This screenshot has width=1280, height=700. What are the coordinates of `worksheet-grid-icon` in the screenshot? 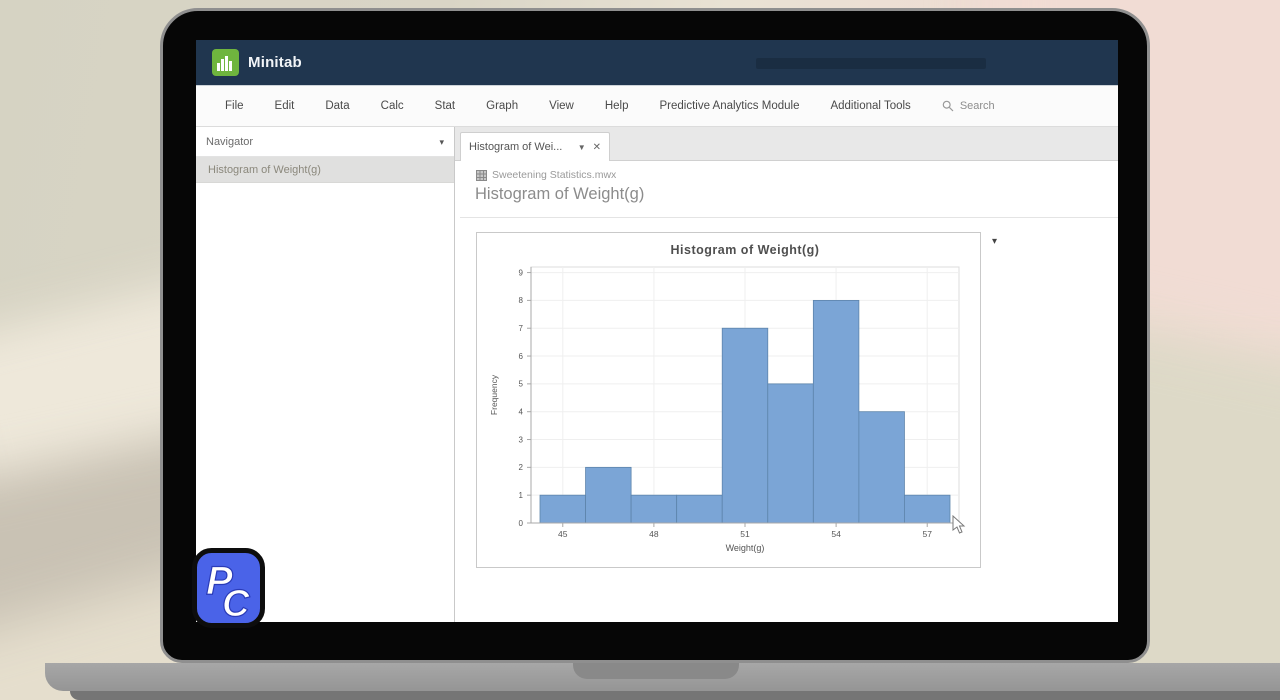 It's located at (481, 175).